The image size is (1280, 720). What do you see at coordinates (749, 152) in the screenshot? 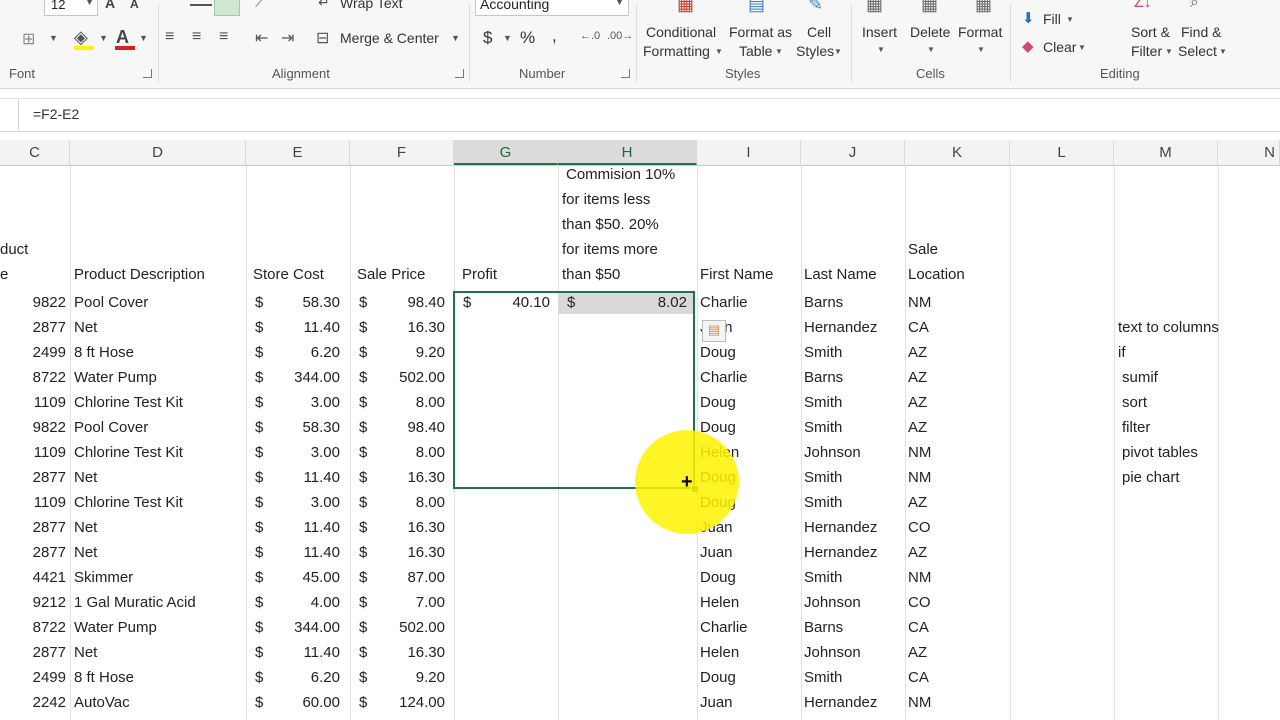
I see `column-header-i: I` at bounding box center [749, 152].